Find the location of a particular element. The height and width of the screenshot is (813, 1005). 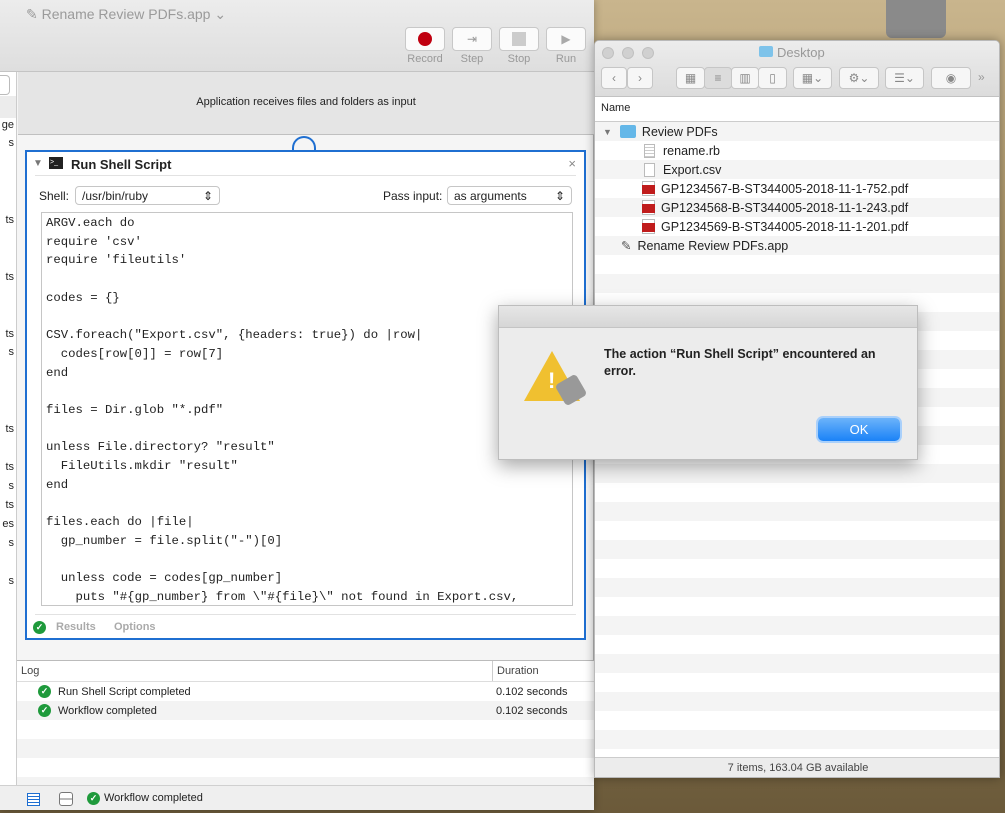

file-row: GP1234569-B-ST344005-2018-11-1-201.pdf is located at coordinates (797, 226).